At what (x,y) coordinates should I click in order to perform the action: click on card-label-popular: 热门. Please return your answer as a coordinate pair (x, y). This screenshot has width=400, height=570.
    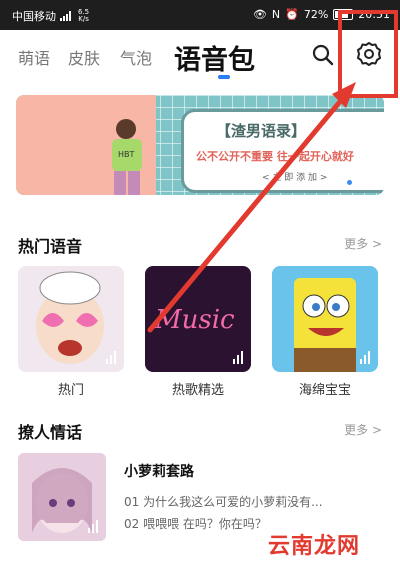
    Looking at the image, I should click on (70, 390).